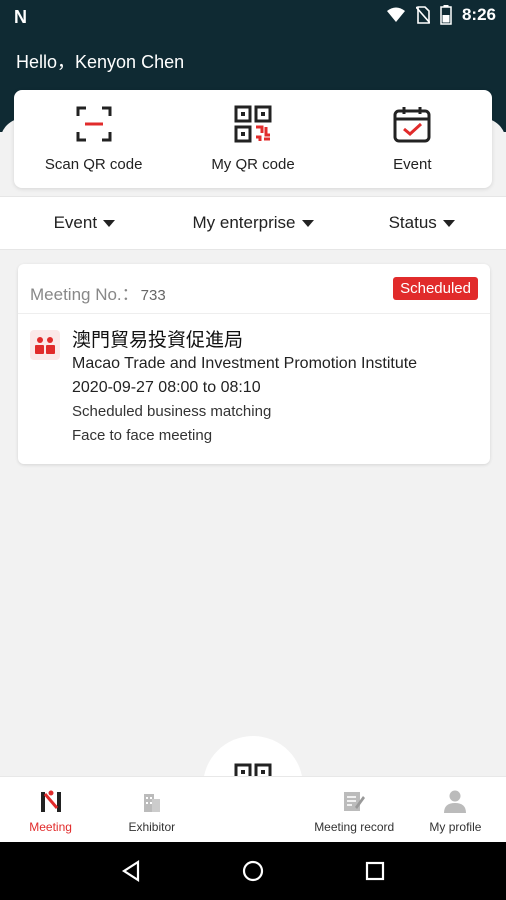  I want to click on clock: 8:26, so click(478, 14).